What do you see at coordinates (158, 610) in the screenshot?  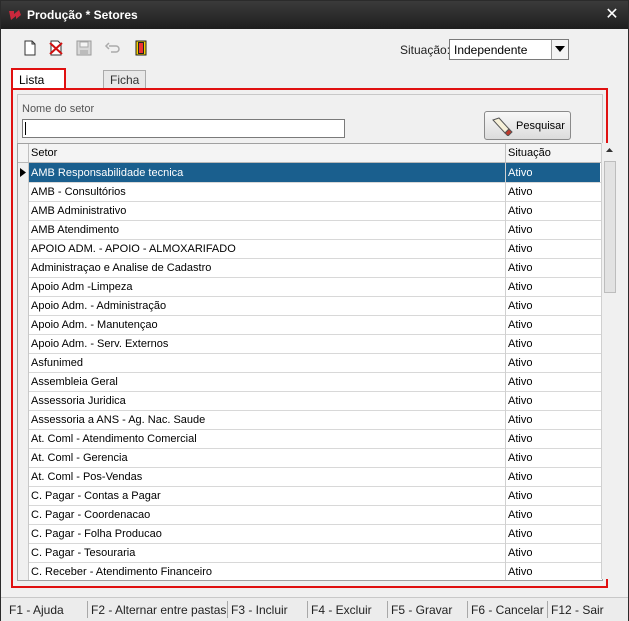 I see `shortcut-hint: F2 - Alternar entre pastas` at bounding box center [158, 610].